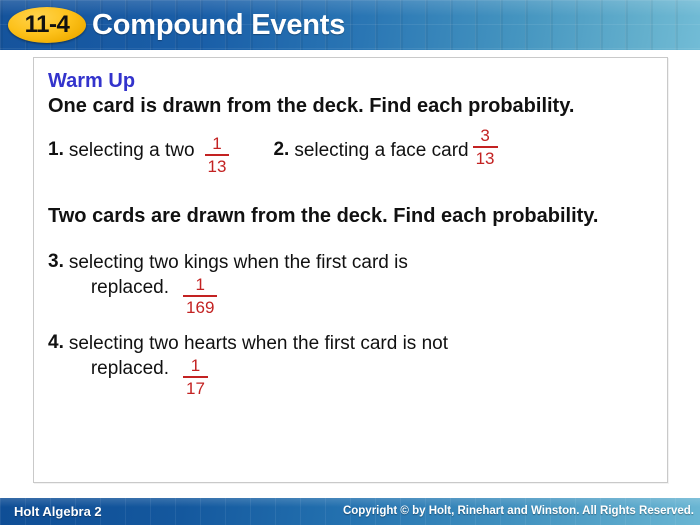 The height and width of the screenshot is (525, 700). I want to click on question-2: 2. selecting a face card 3 13, so click(386, 147).